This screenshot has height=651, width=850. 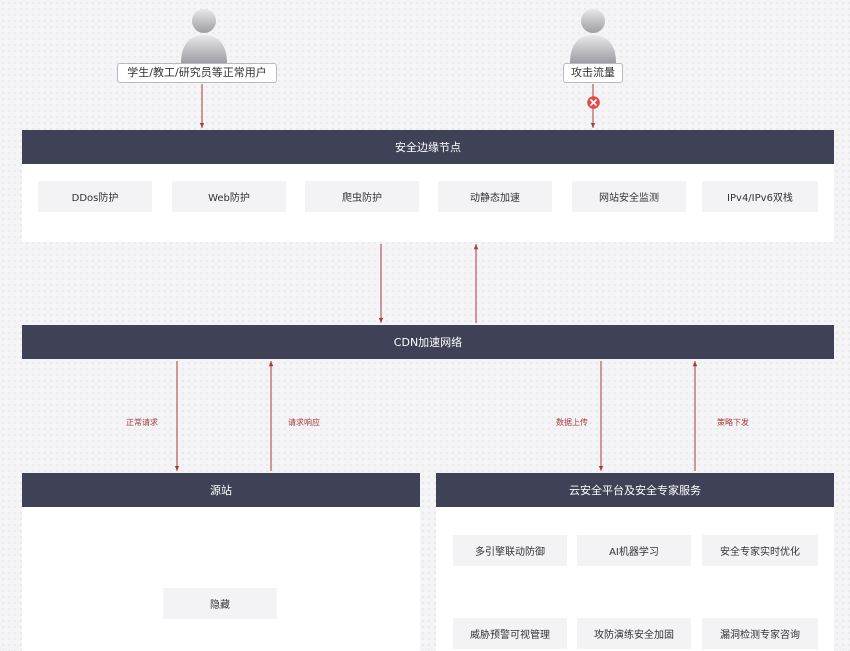 What do you see at coordinates (204, 36) in the screenshot?
I see `user-person-icon` at bounding box center [204, 36].